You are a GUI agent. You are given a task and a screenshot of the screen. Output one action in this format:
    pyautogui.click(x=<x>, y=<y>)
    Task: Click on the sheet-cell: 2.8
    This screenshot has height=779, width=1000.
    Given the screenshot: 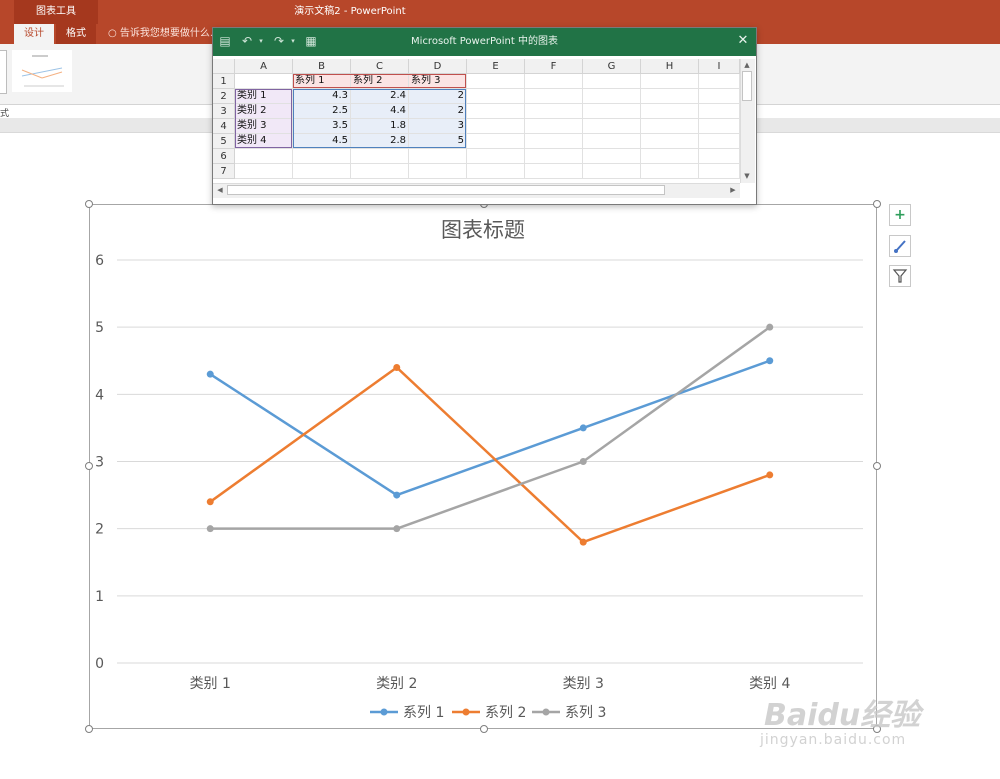 What is the action you would take?
    pyautogui.click(x=380, y=141)
    